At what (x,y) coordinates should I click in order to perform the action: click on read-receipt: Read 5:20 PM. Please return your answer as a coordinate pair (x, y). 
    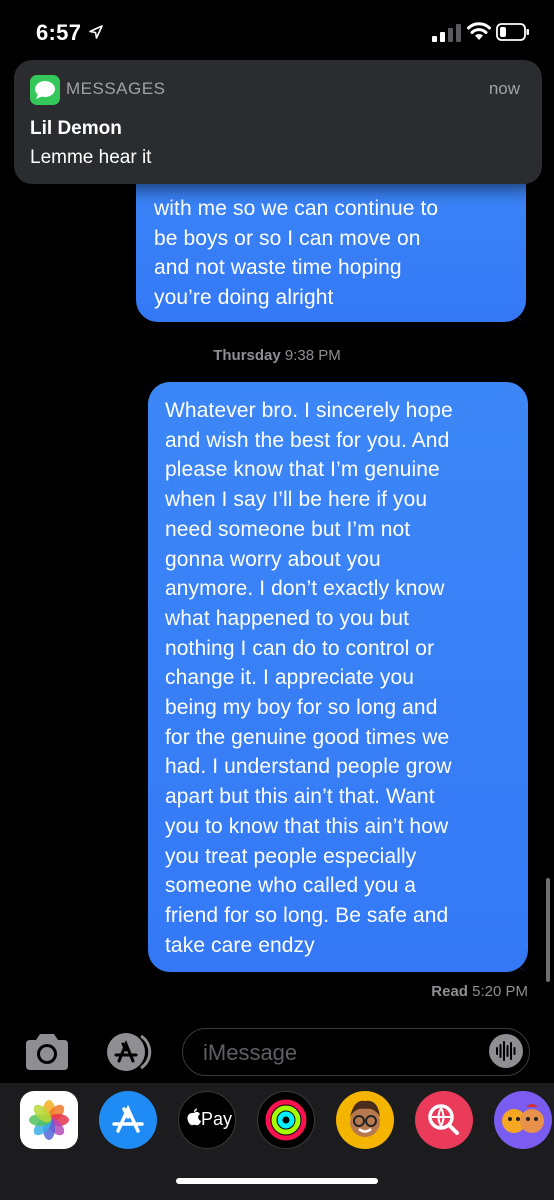
    Looking at the image, I should click on (479, 991).